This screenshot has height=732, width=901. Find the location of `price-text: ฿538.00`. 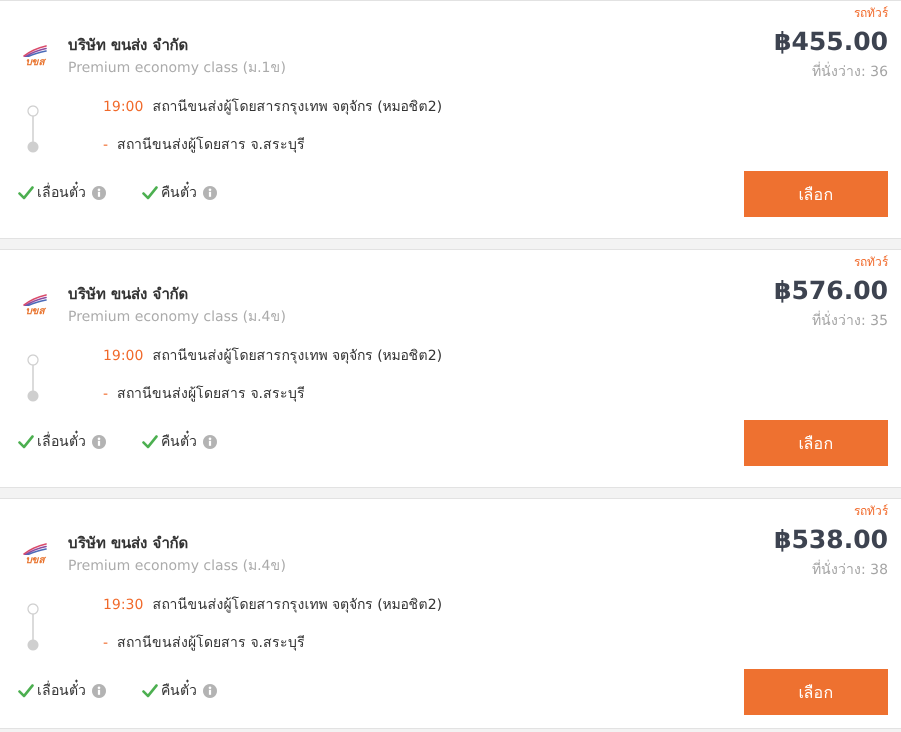

price-text: ฿538.00 is located at coordinates (831, 540).